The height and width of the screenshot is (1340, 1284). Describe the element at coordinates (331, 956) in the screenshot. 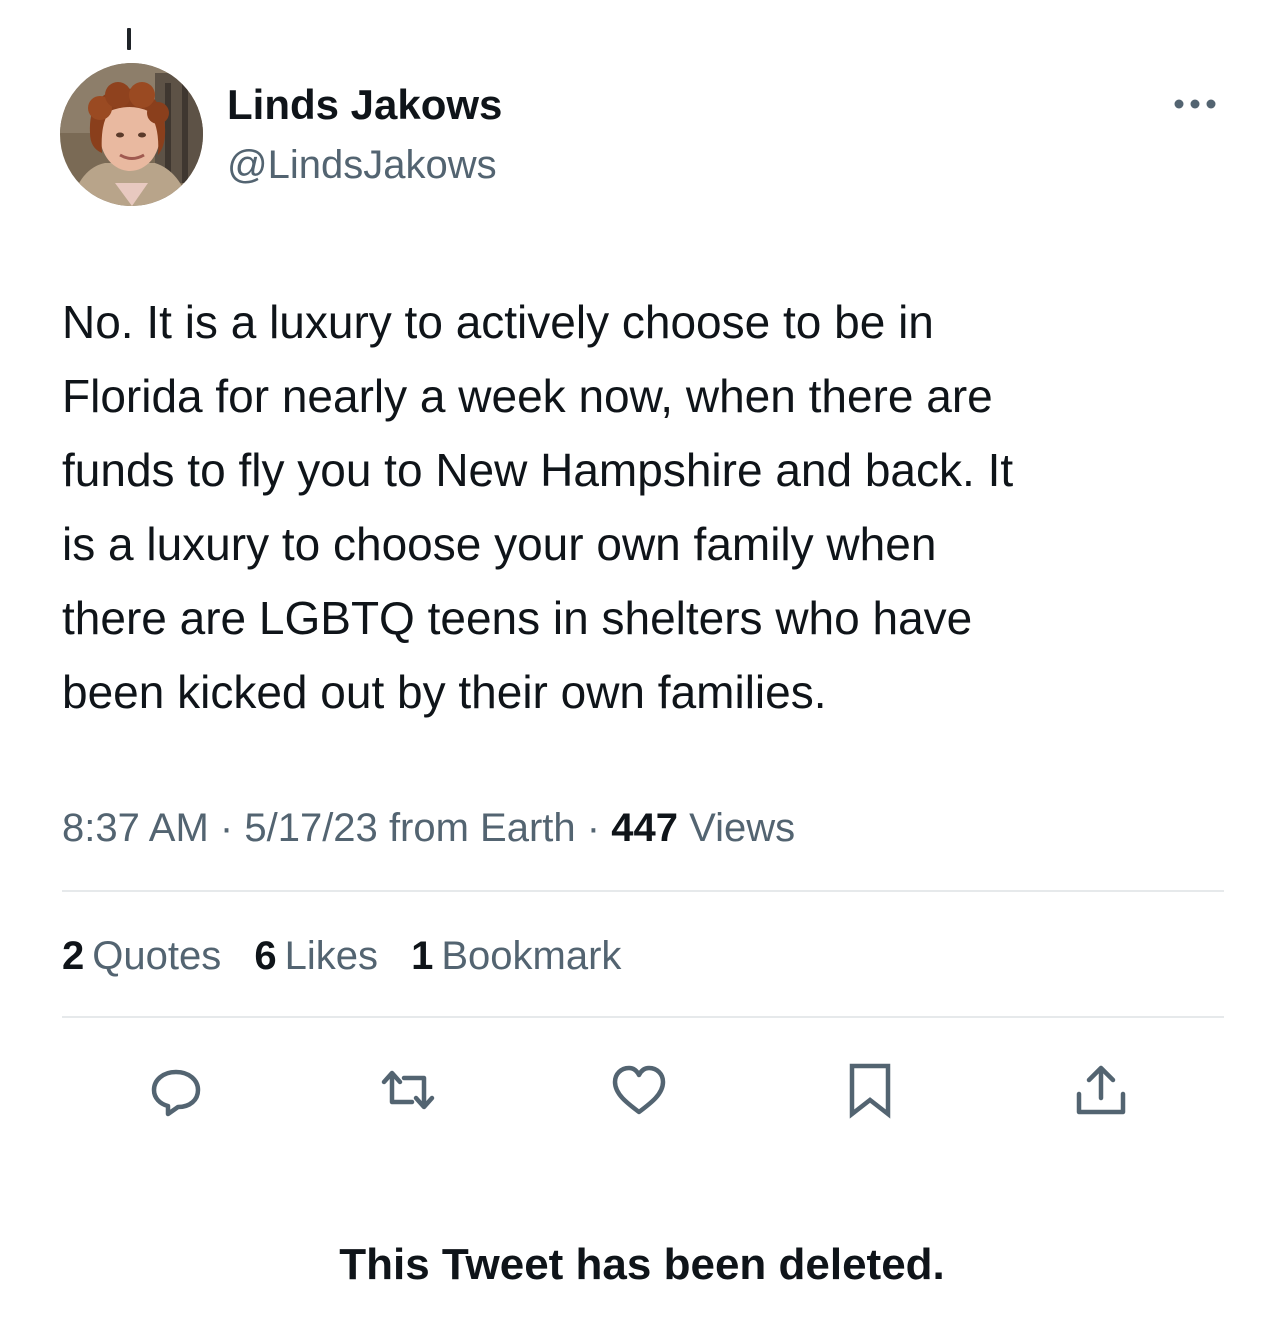

I see `likes-label: Likes` at that location.